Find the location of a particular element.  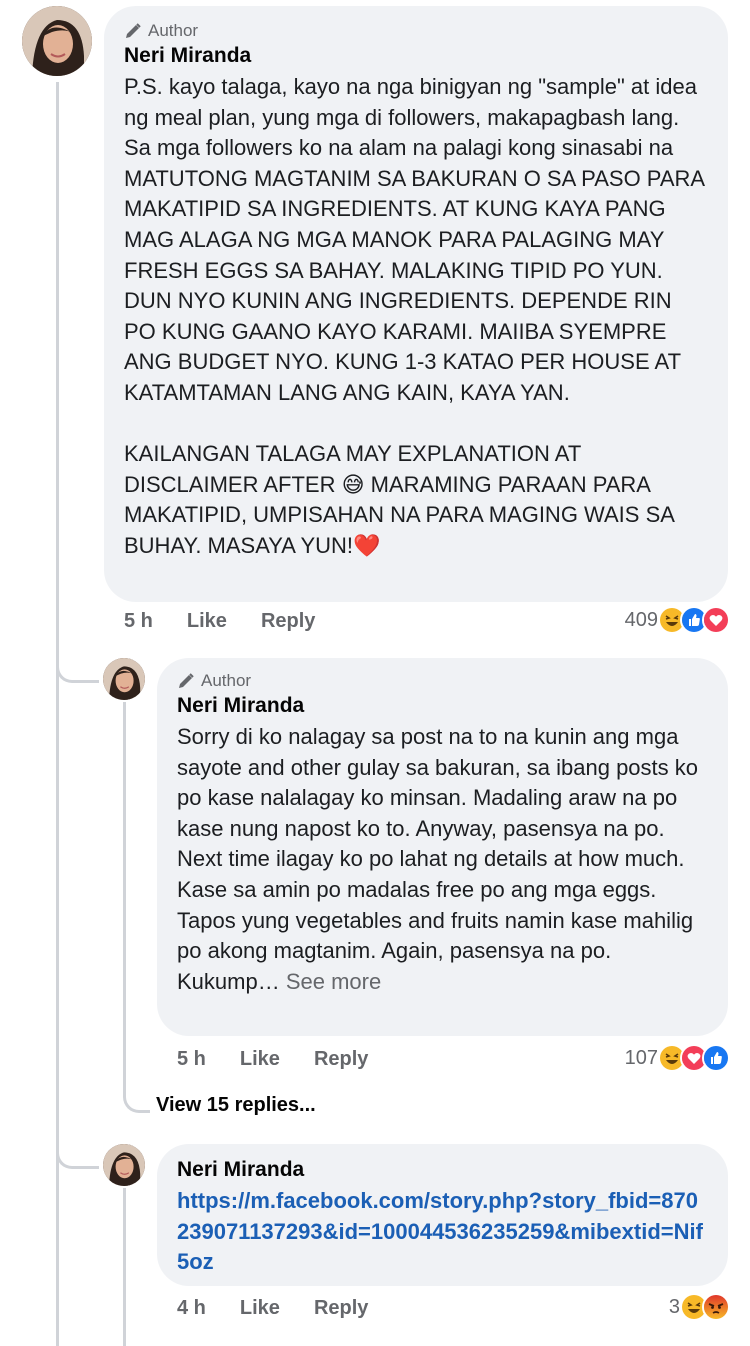

reaction-summary: 107 is located at coordinates (677, 1058).